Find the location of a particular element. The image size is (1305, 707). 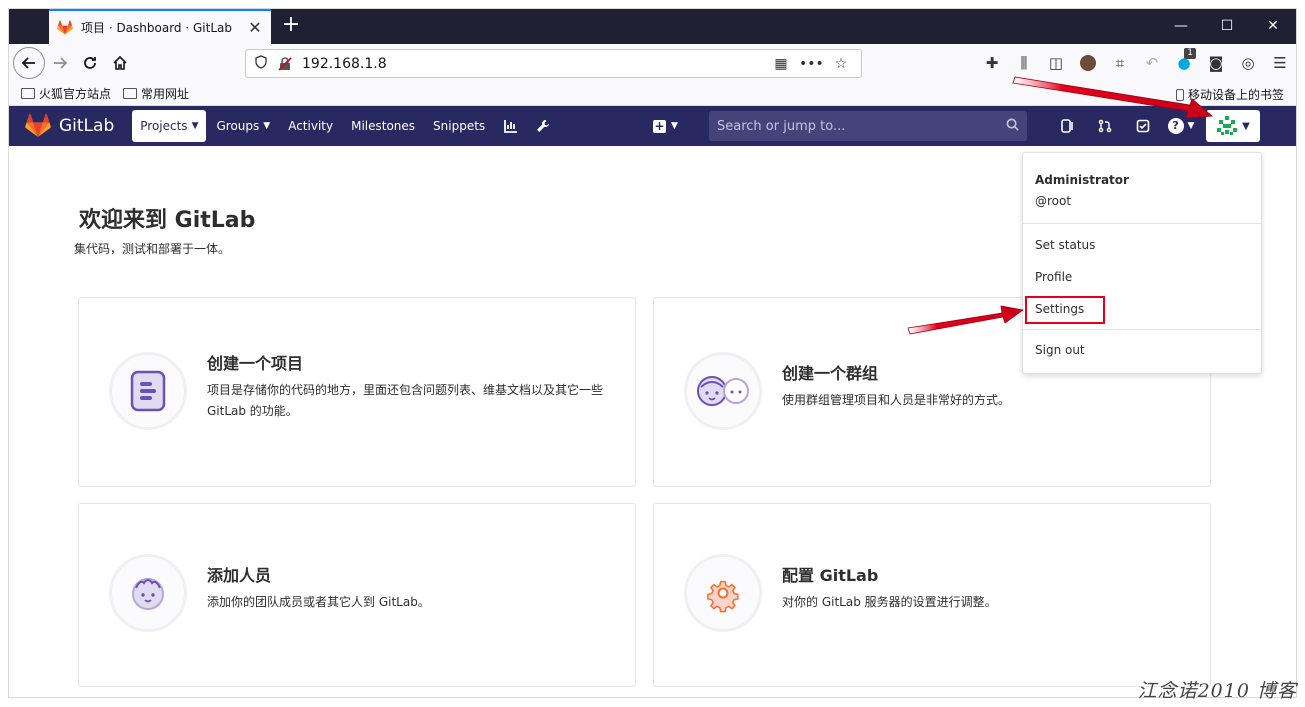

nav-projects: Projects ▼ is located at coordinates (169, 126).